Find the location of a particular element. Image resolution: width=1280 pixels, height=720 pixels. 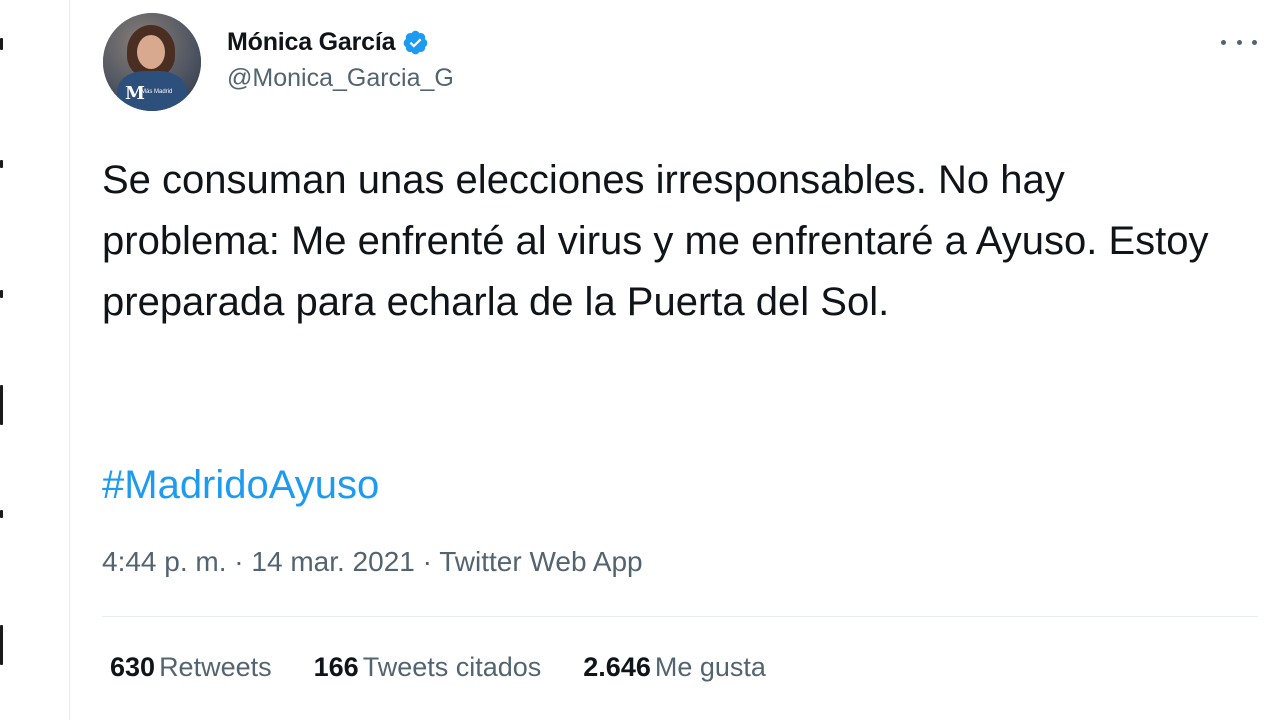

quote-tweets-stat: 166 Tweets citados is located at coordinates (428, 667).